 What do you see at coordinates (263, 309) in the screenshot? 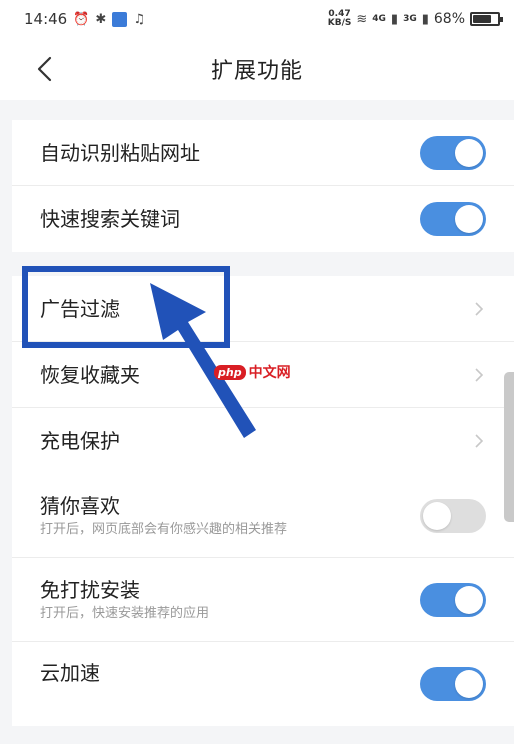
I see `setting-row-ad-filter: 广告过滤` at bounding box center [263, 309].